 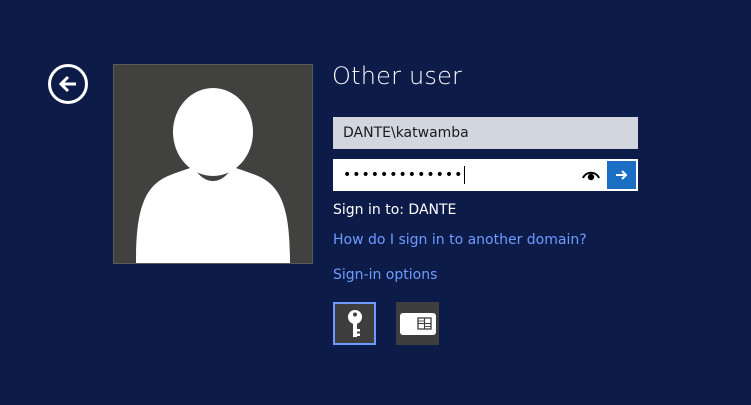 I want to click on signin-options-link: Sign-in options, so click(x=385, y=275).